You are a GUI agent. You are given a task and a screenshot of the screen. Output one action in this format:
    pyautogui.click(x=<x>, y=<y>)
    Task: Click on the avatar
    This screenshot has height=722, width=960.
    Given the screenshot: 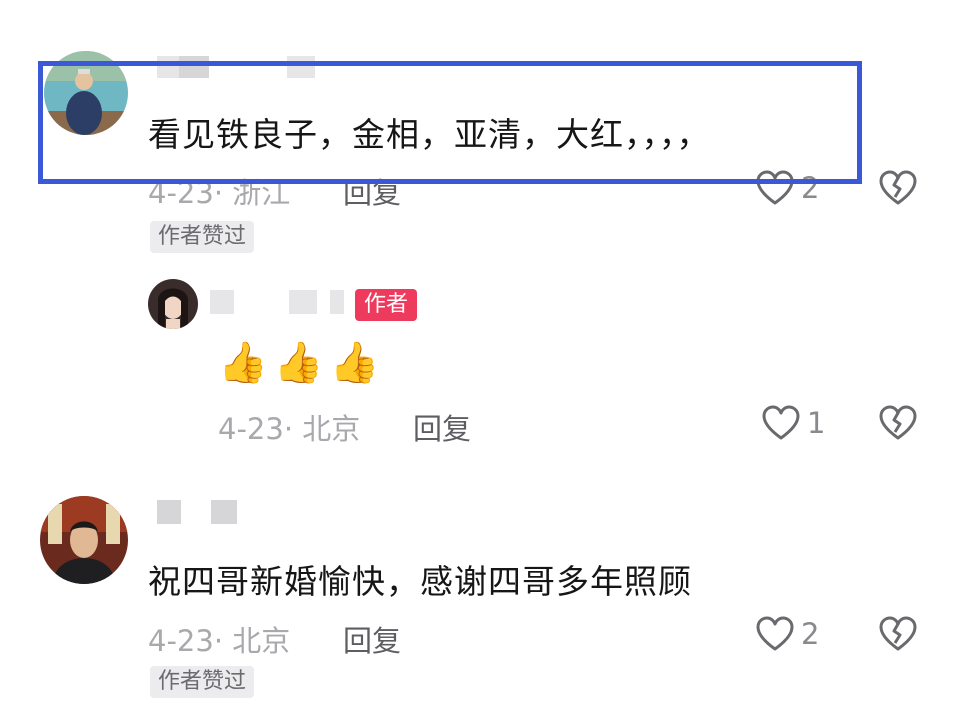 What is the action you would take?
    pyautogui.click(x=84, y=540)
    